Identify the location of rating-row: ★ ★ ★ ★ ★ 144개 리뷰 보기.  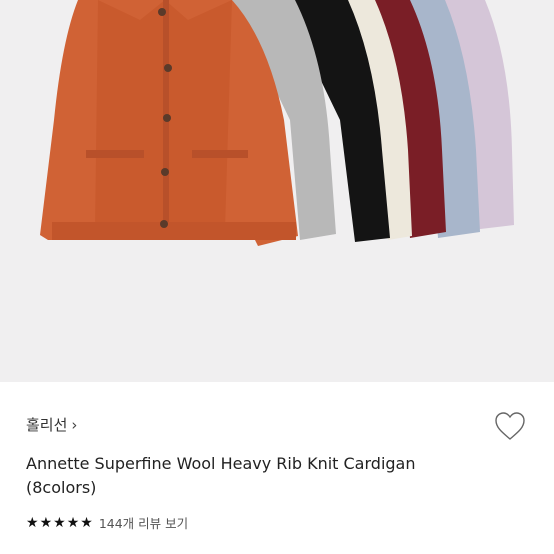
(107, 522).